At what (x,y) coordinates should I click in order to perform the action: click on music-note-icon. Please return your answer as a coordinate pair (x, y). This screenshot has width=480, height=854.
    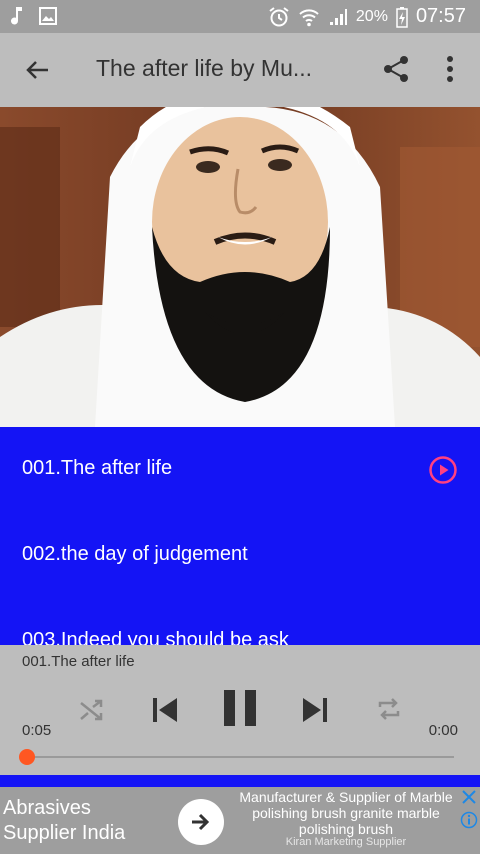
    Looking at the image, I should click on (16, 16).